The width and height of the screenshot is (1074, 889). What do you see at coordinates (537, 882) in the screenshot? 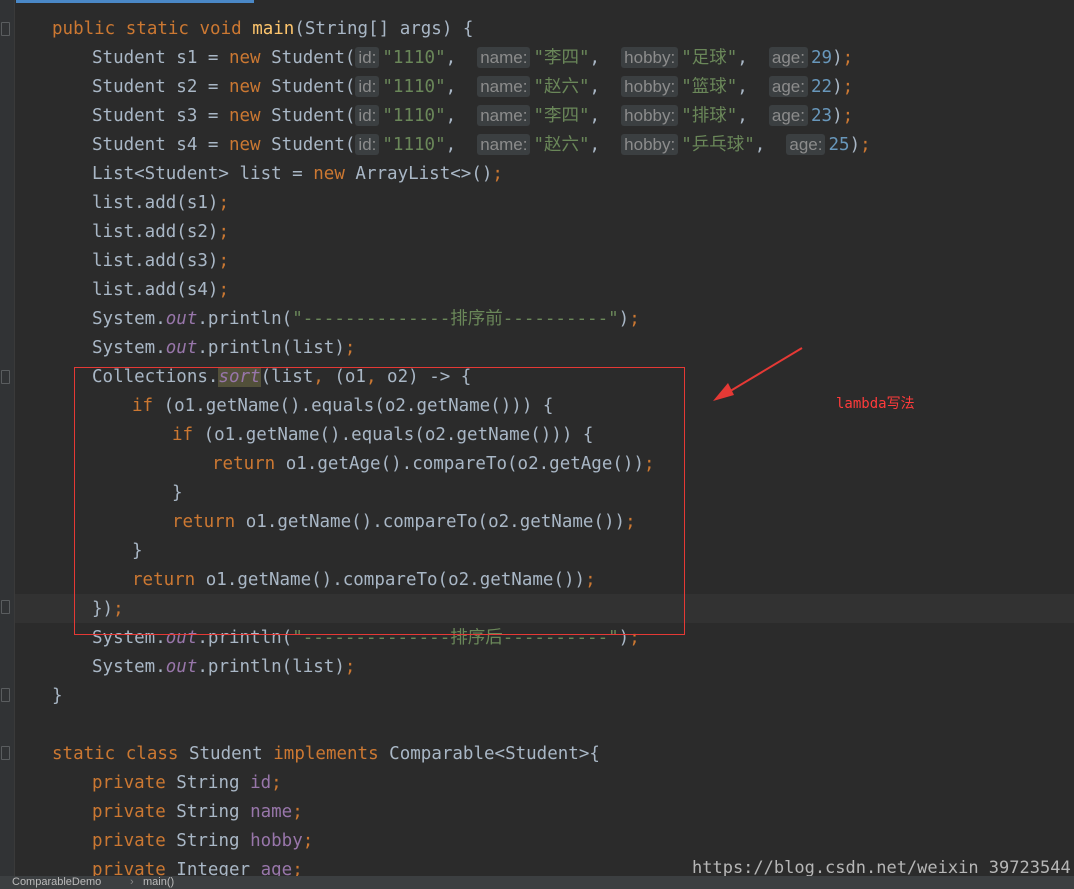
I see `breadcrumb-bar: ComparableDemo › main()` at bounding box center [537, 882].